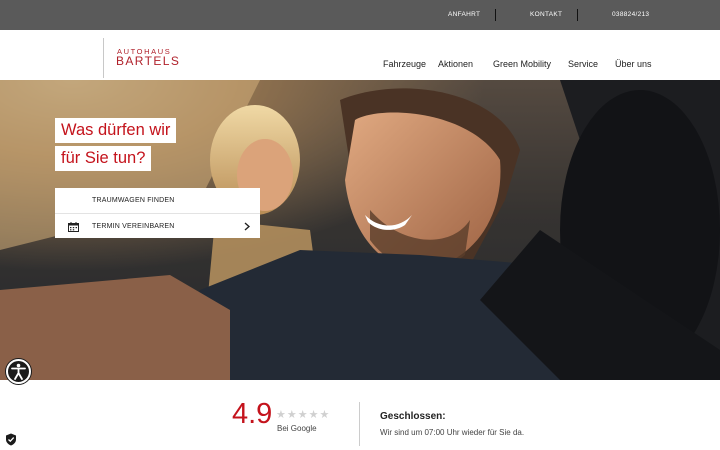 This screenshot has height=450, width=720. What do you see at coordinates (116, 130) in the screenshot?
I see `headline-line-1: Was dürfen wir` at bounding box center [116, 130].